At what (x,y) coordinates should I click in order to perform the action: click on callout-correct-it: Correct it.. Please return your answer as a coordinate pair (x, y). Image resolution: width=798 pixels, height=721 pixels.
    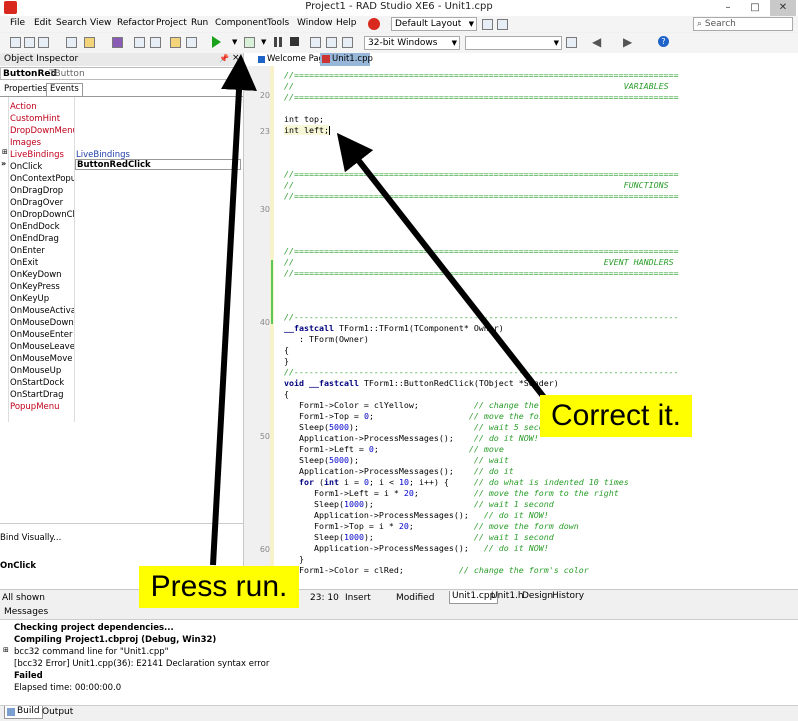
    Looking at the image, I should click on (616, 416).